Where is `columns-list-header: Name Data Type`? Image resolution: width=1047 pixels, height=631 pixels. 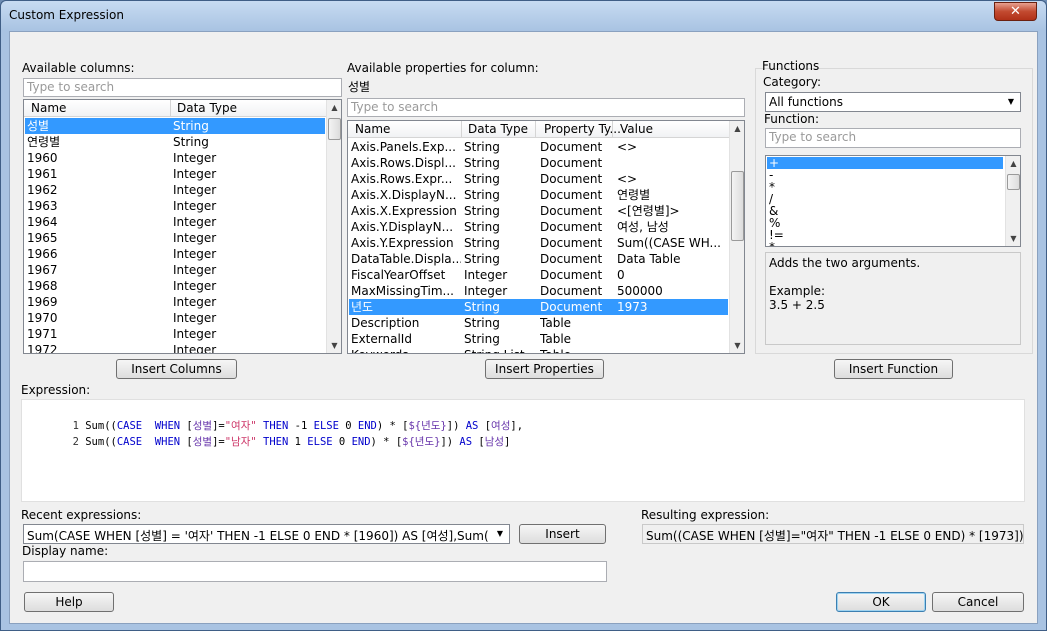 columns-list-header: Name Data Type is located at coordinates (175, 108).